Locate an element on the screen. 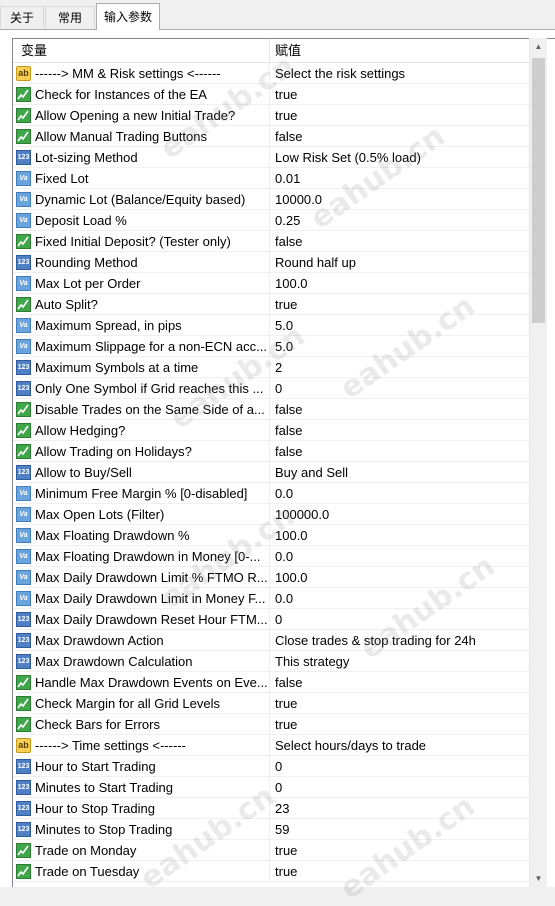  table-row: Trade on Tuesday true is located at coordinates (271, 871).